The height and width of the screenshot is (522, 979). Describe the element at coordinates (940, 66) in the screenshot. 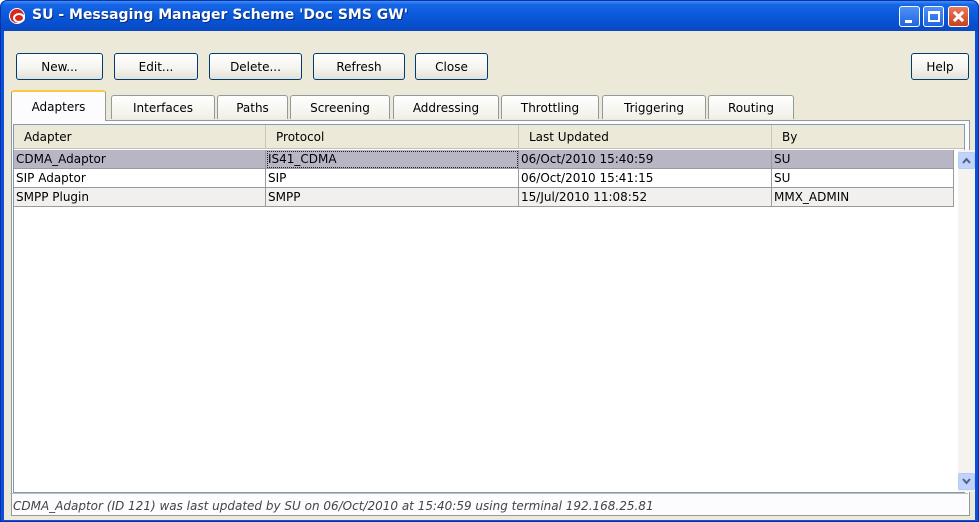

I see `help-button: Help` at that location.